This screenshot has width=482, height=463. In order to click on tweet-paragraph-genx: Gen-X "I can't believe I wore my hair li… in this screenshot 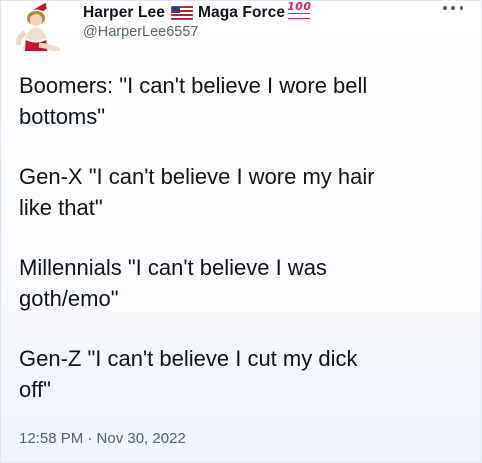, I will do `click(197, 192)`.